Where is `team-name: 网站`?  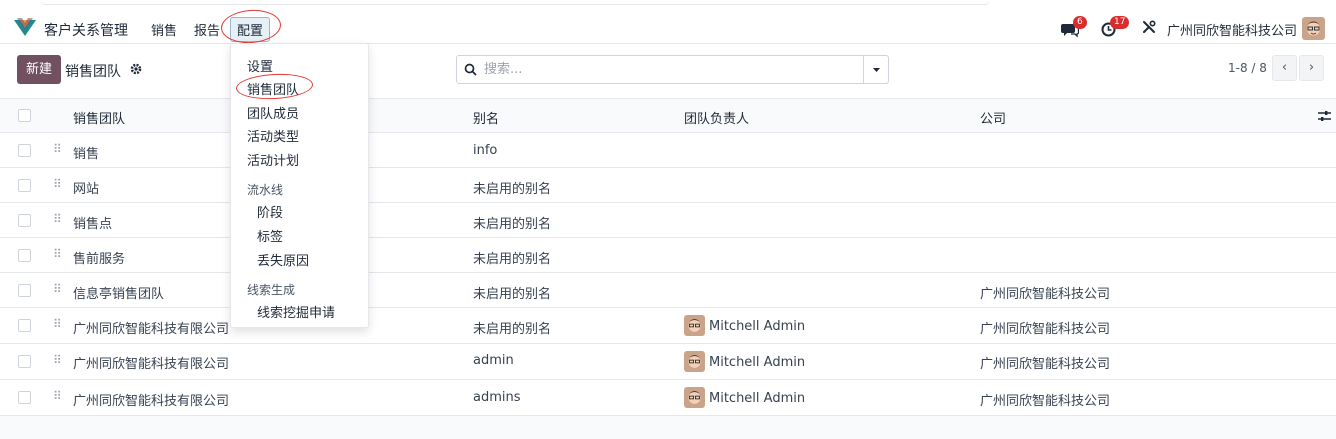 team-name: 网站 is located at coordinates (86, 189).